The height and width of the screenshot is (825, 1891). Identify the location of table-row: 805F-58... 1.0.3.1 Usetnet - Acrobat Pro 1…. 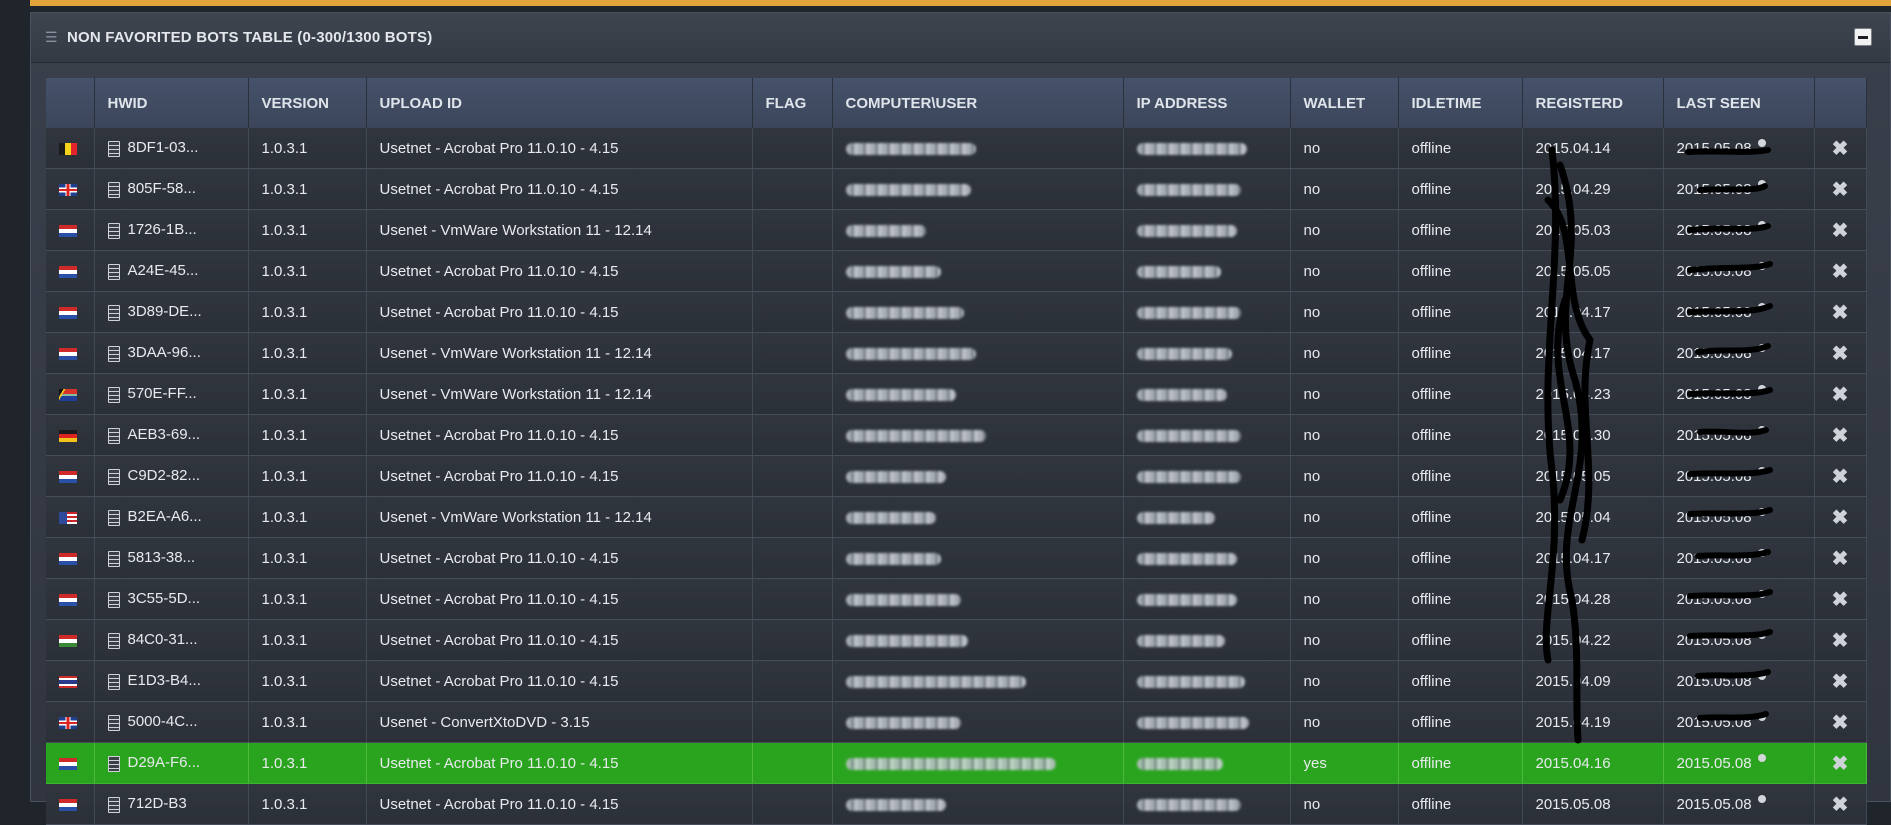
(956, 189).